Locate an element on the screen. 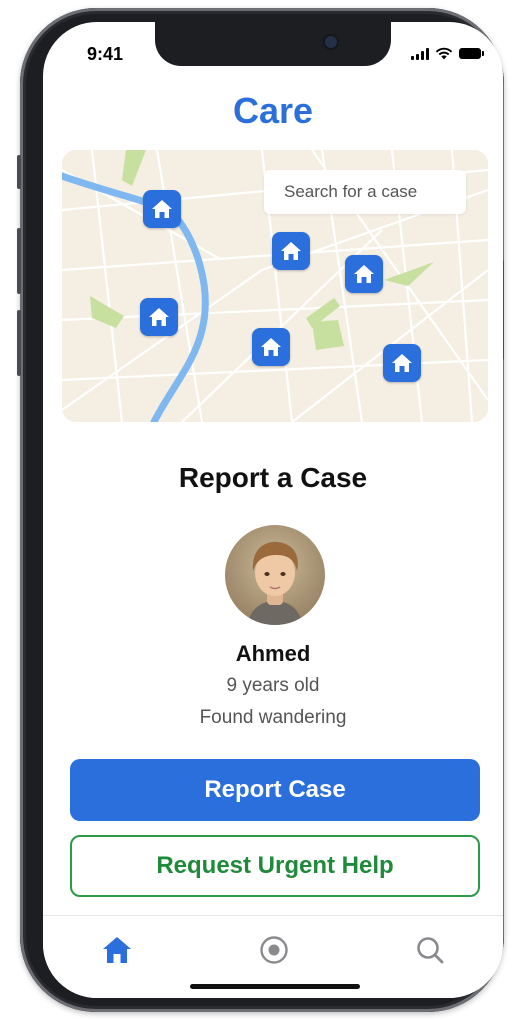 Image resolution: width=517 pixels, height=1020 pixels. signal-icon is located at coordinates (420, 53).